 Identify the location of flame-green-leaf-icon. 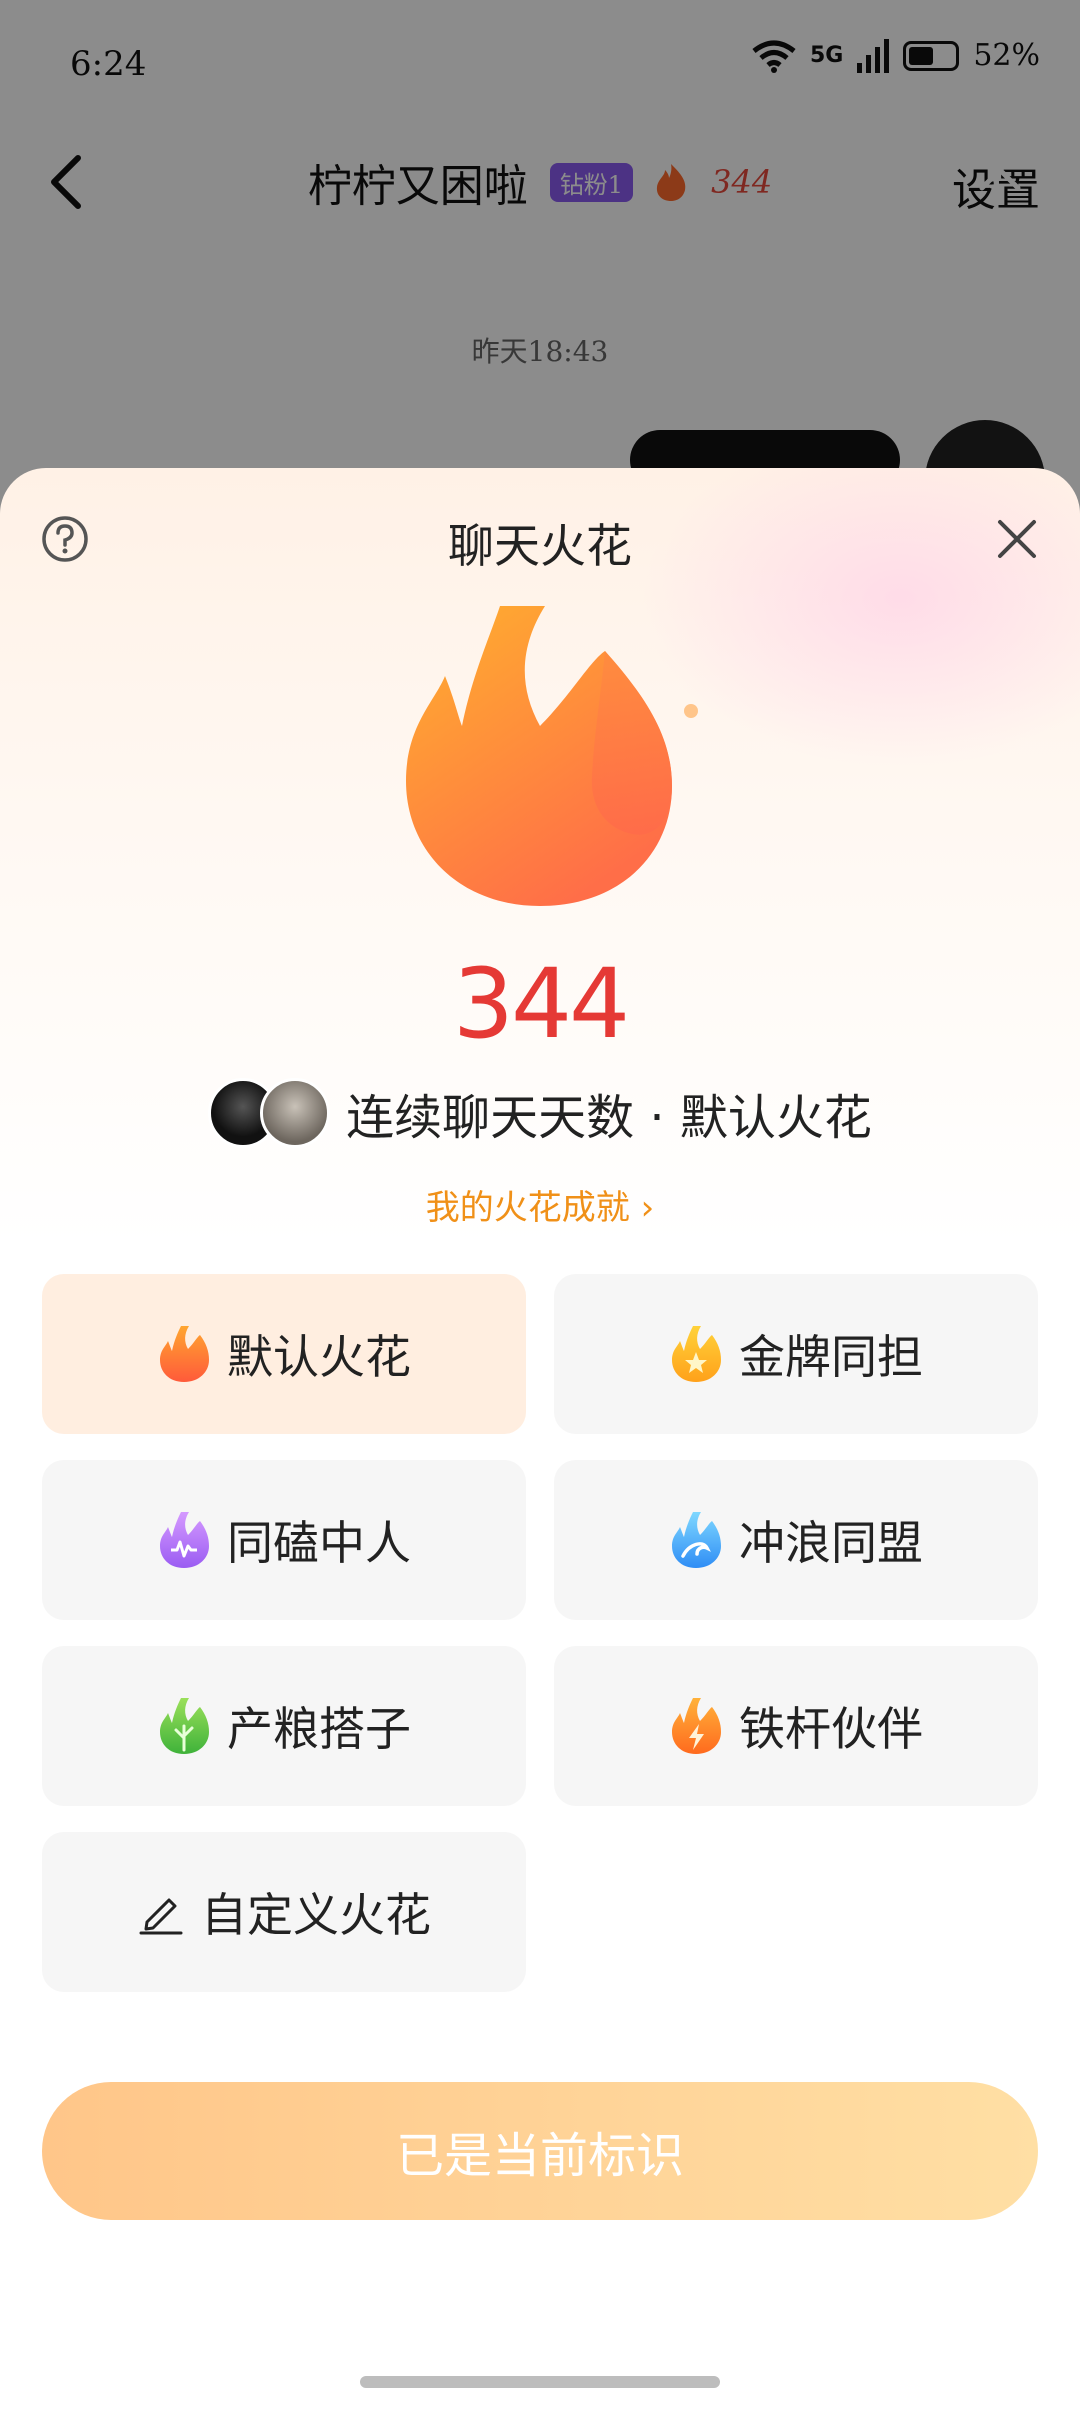
(184, 1726).